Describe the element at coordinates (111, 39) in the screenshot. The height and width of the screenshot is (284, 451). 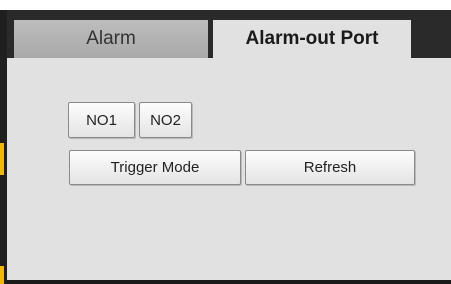
I see `tab-alarm: Alarm` at that location.